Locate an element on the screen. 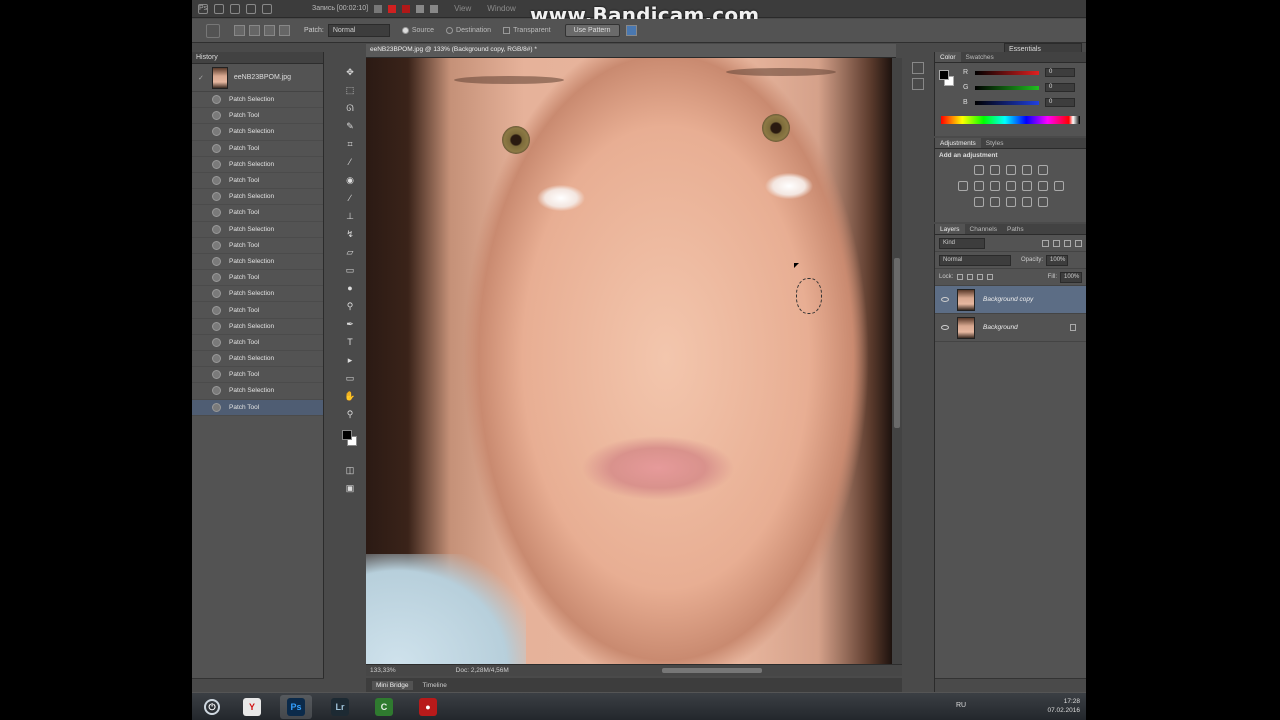 Image resolution: width=1280 pixels, height=720 pixels. filter-shape-icon is located at coordinates (1078, 243).